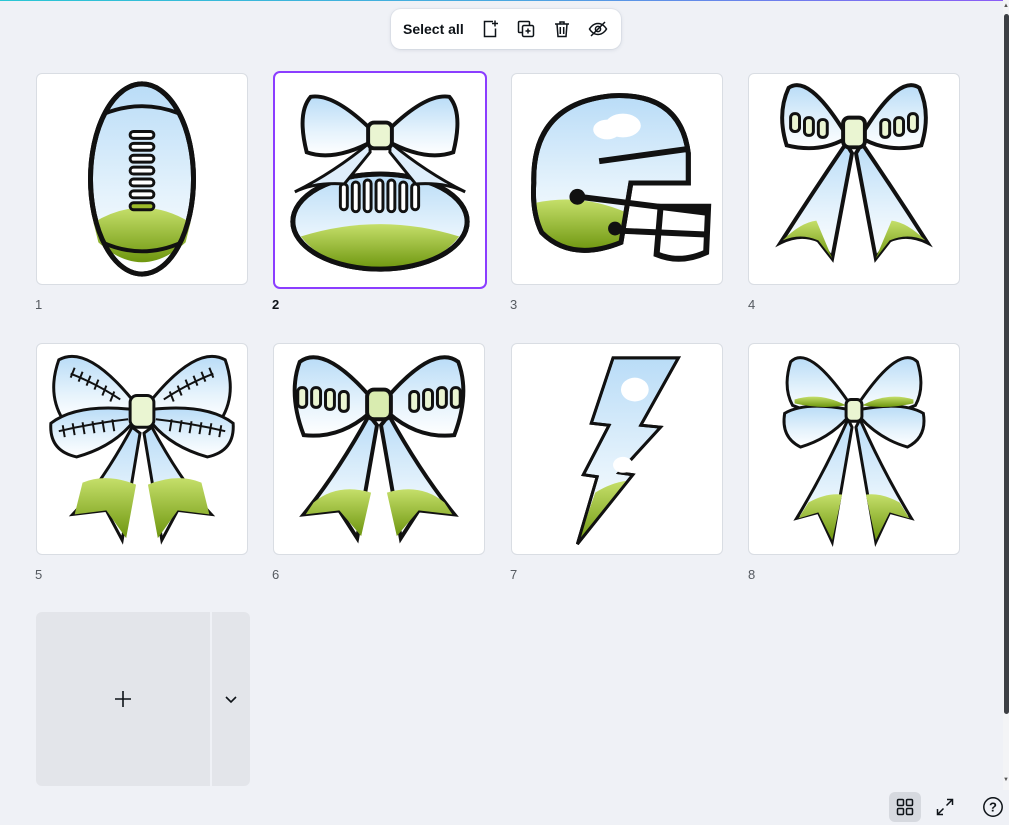  I want to click on football-illustration, so click(142, 179).